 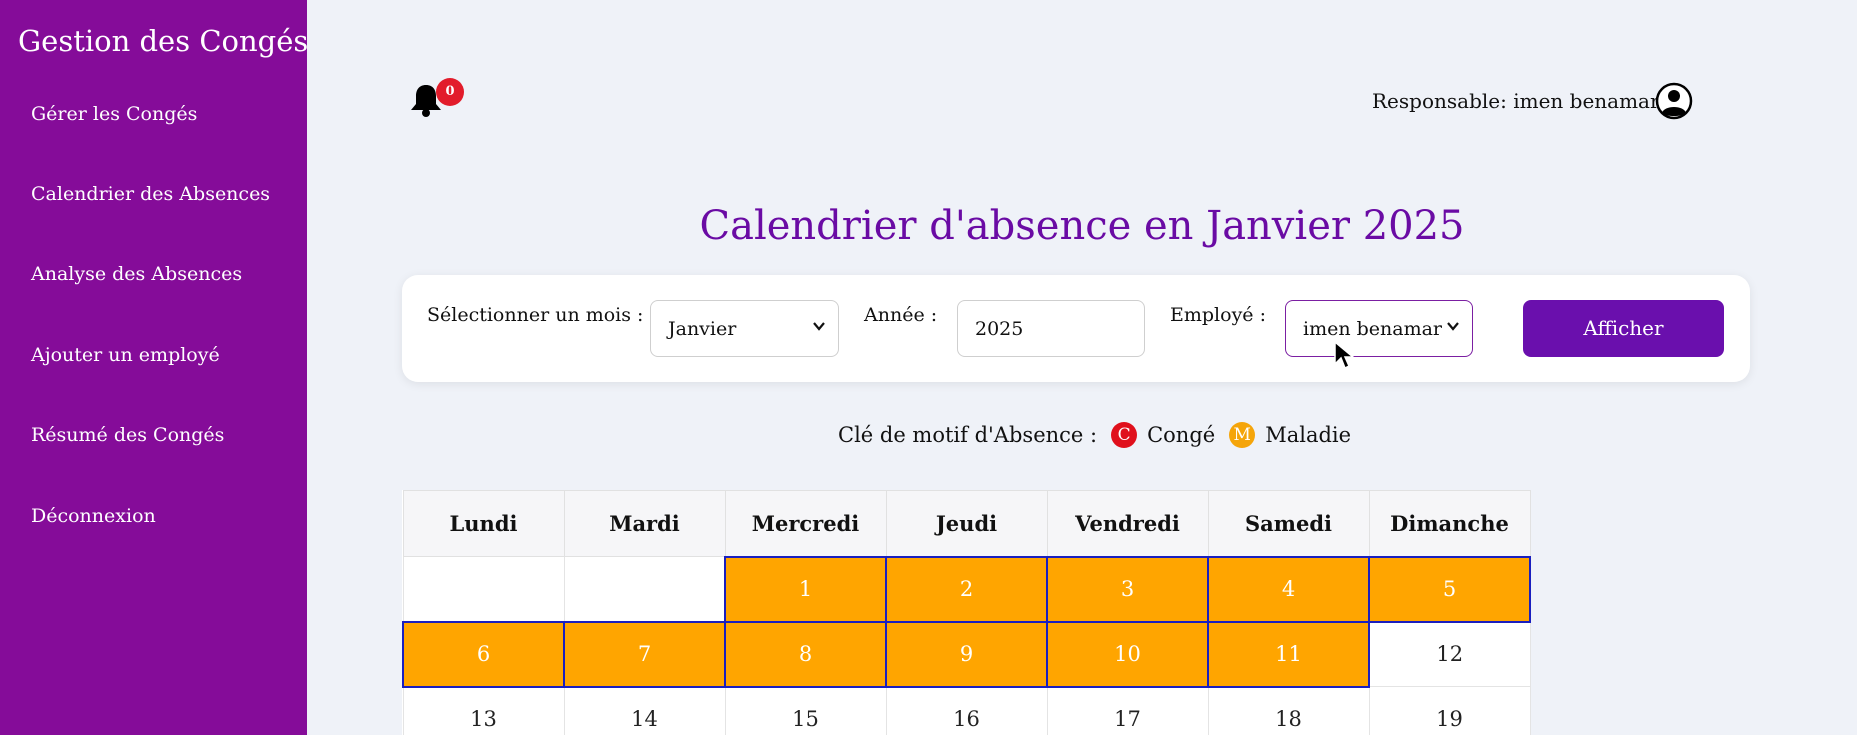 What do you see at coordinates (114, 114) in the screenshot?
I see `sidebar-item-gerer-conges: Gérer les Congés` at bounding box center [114, 114].